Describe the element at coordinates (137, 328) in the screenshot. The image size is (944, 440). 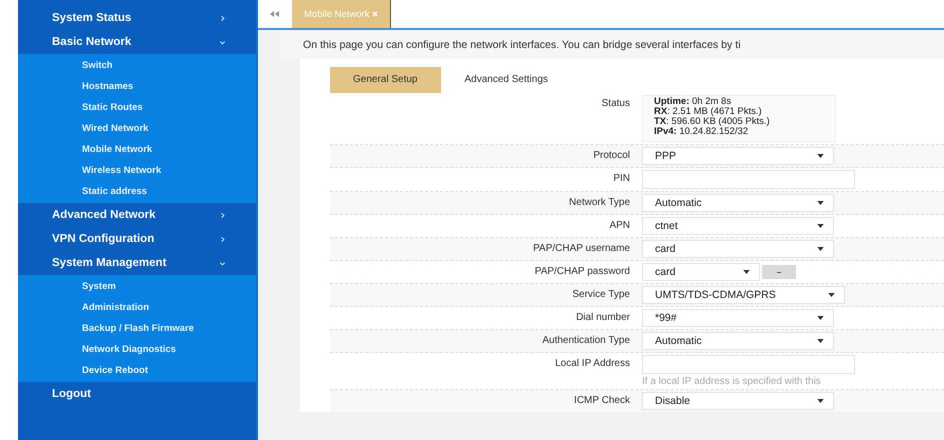
I see `submenu-item: Backup / Flash Firmware` at that location.